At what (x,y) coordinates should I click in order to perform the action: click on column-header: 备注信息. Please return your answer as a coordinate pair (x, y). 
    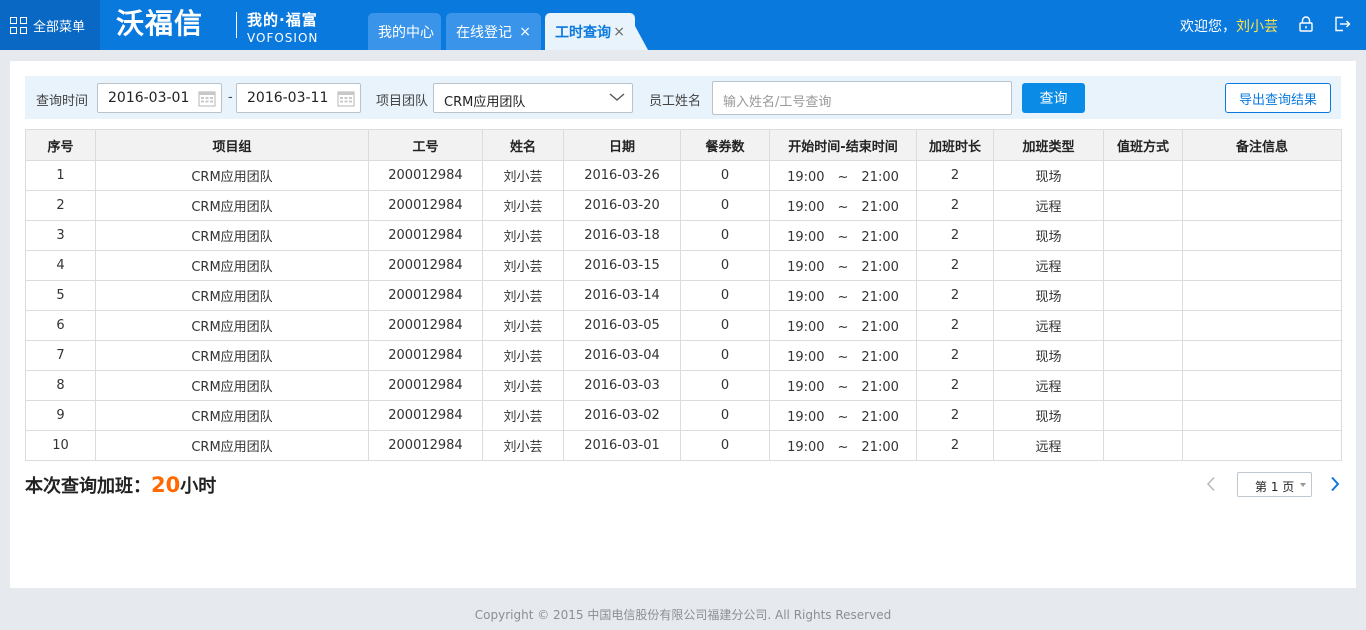
    Looking at the image, I should click on (1262, 145).